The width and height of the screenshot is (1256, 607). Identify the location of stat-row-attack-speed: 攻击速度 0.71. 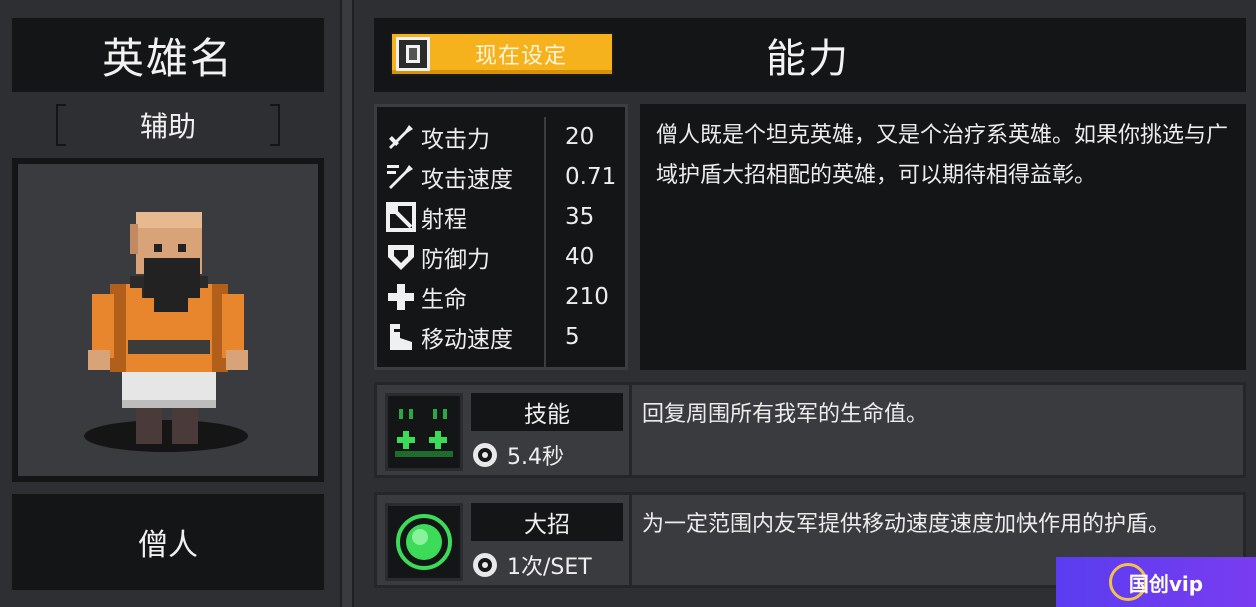
(505, 177).